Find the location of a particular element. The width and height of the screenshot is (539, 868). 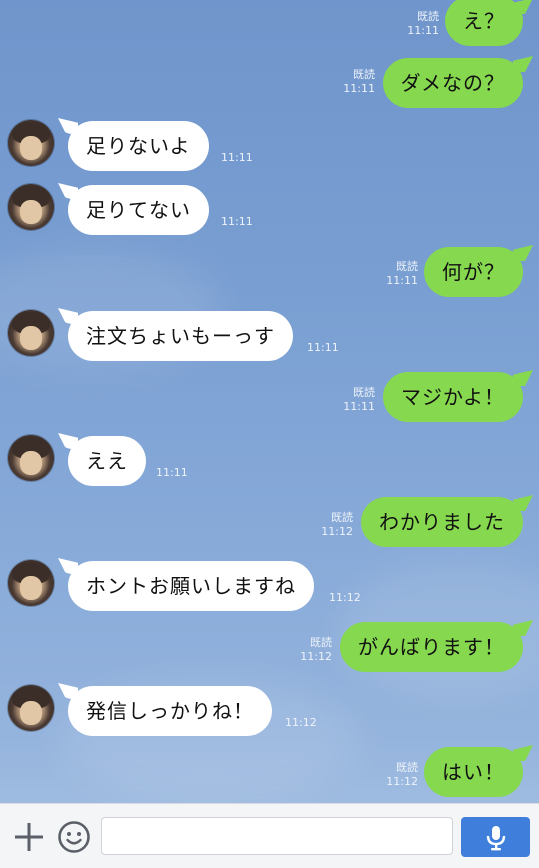

message-row: 既読 11:12 はい！ is located at coordinates (269, 774).